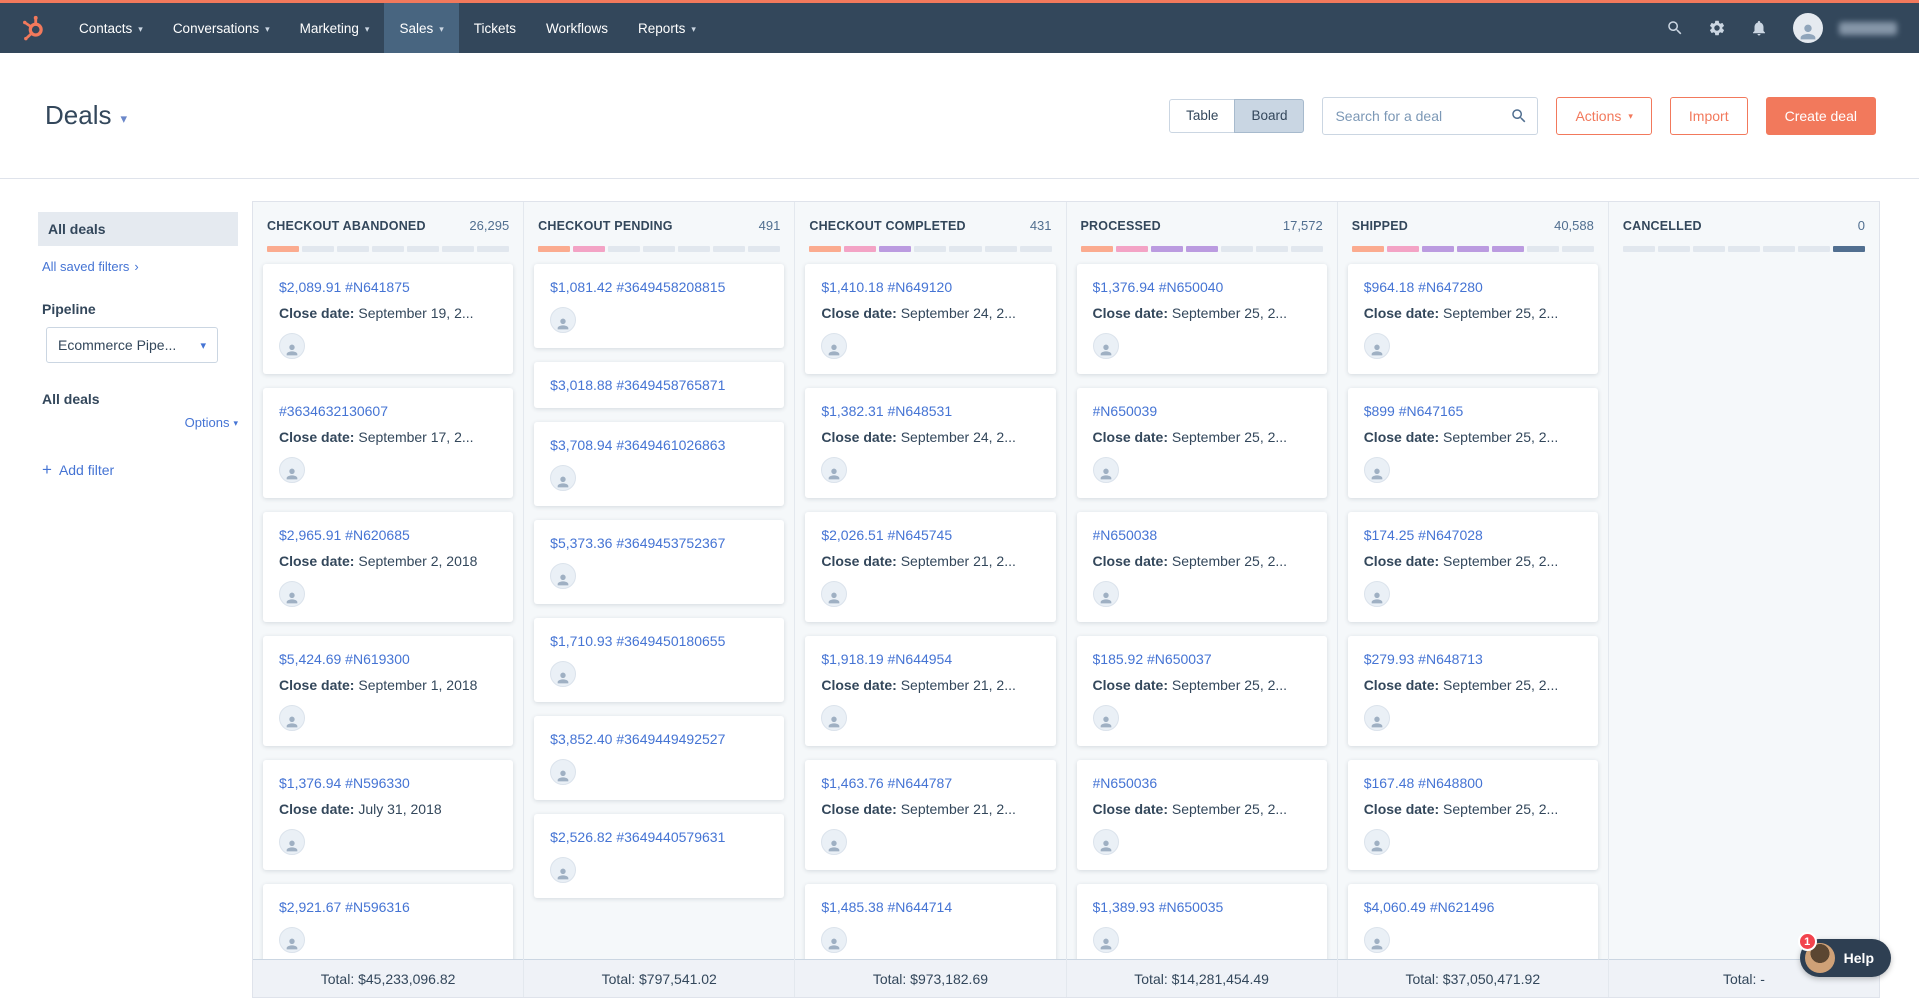 The width and height of the screenshot is (1919, 1000). What do you see at coordinates (930, 907) in the screenshot?
I see `deal-title-link: $1,485.38 #N644714` at bounding box center [930, 907].